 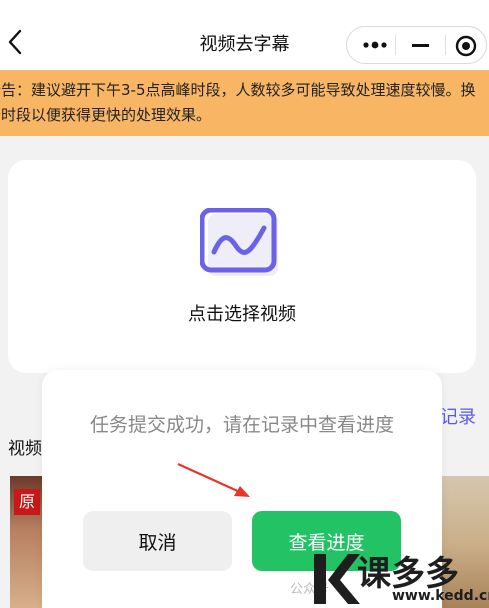 What do you see at coordinates (213, 479) in the screenshot?
I see `annotation-arrow-icon` at bounding box center [213, 479].